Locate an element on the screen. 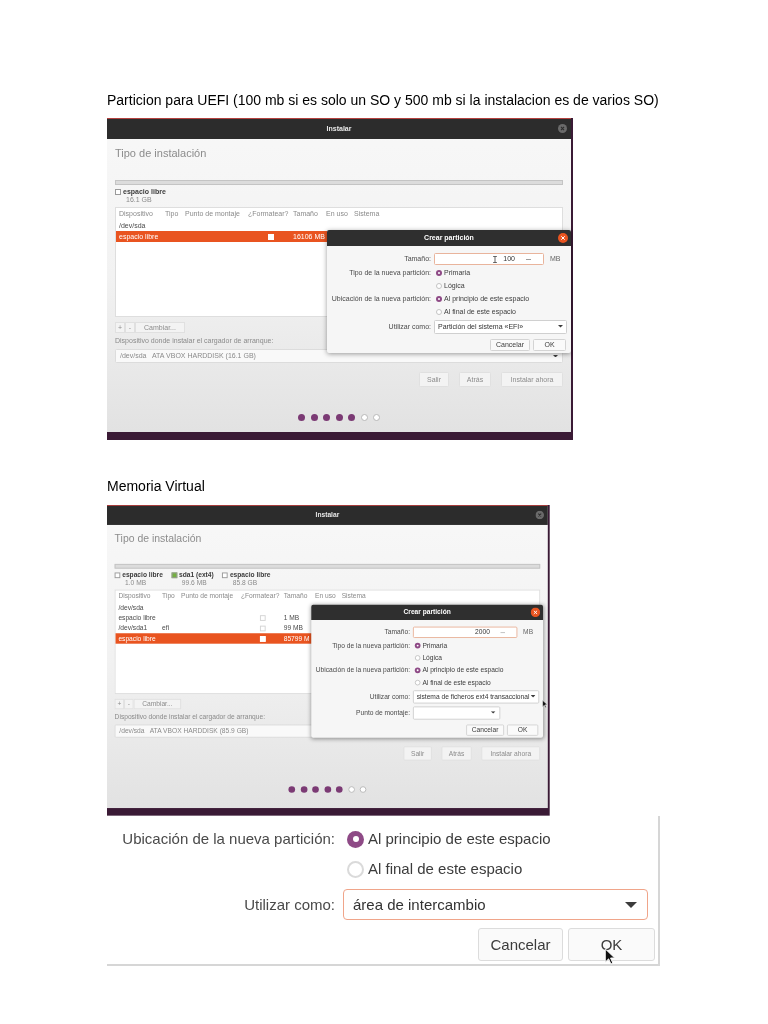  field-label: Utilizar como: is located at coordinates (289, 904).